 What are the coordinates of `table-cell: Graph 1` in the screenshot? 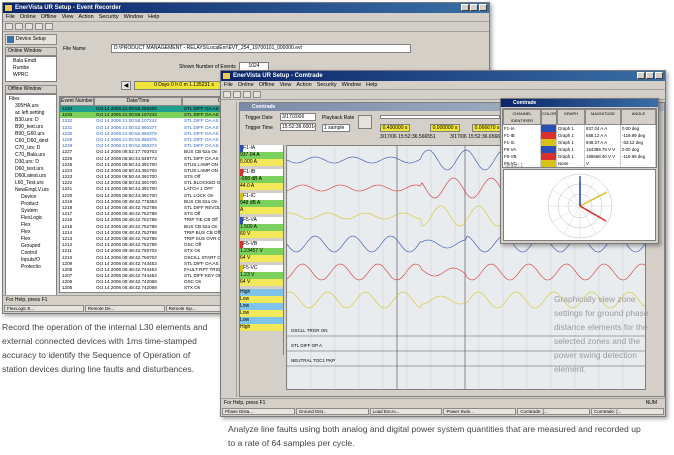 It's located at (571, 142).